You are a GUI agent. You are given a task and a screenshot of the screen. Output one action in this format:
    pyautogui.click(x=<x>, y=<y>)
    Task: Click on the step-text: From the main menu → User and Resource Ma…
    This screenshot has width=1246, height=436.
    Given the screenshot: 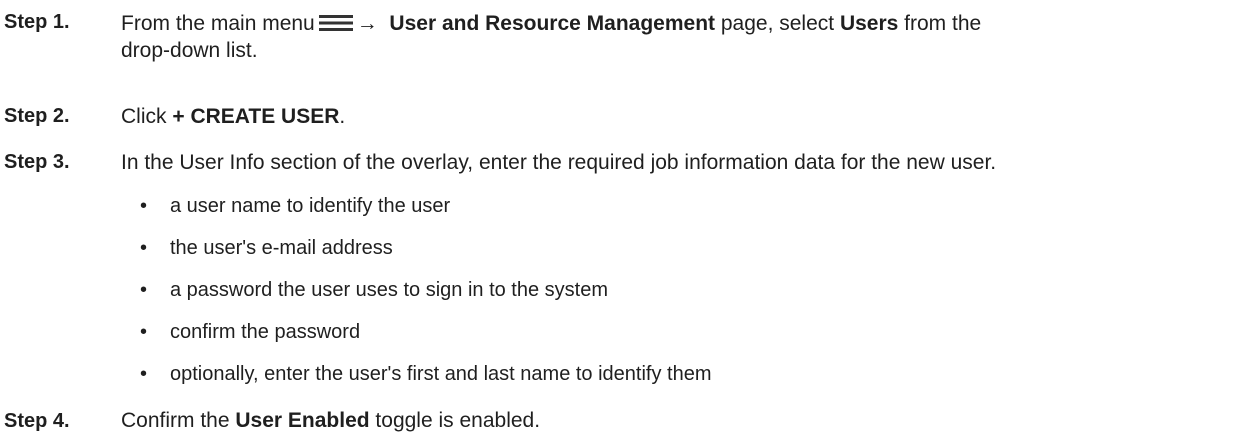 What is the action you would take?
    pyautogui.click(x=681, y=37)
    